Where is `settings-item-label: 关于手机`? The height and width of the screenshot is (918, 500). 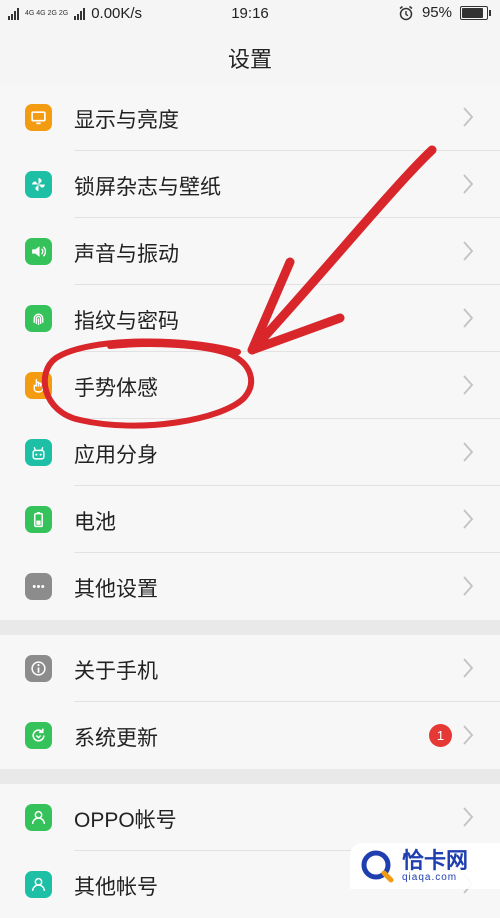 settings-item-label: 关于手机 is located at coordinates (116, 671).